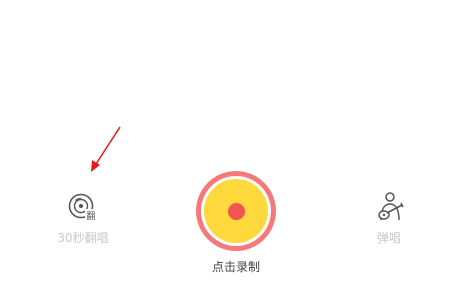  Describe the element at coordinates (82, 207) in the screenshot. I see `disc-cover-icon: 翻` at that location.